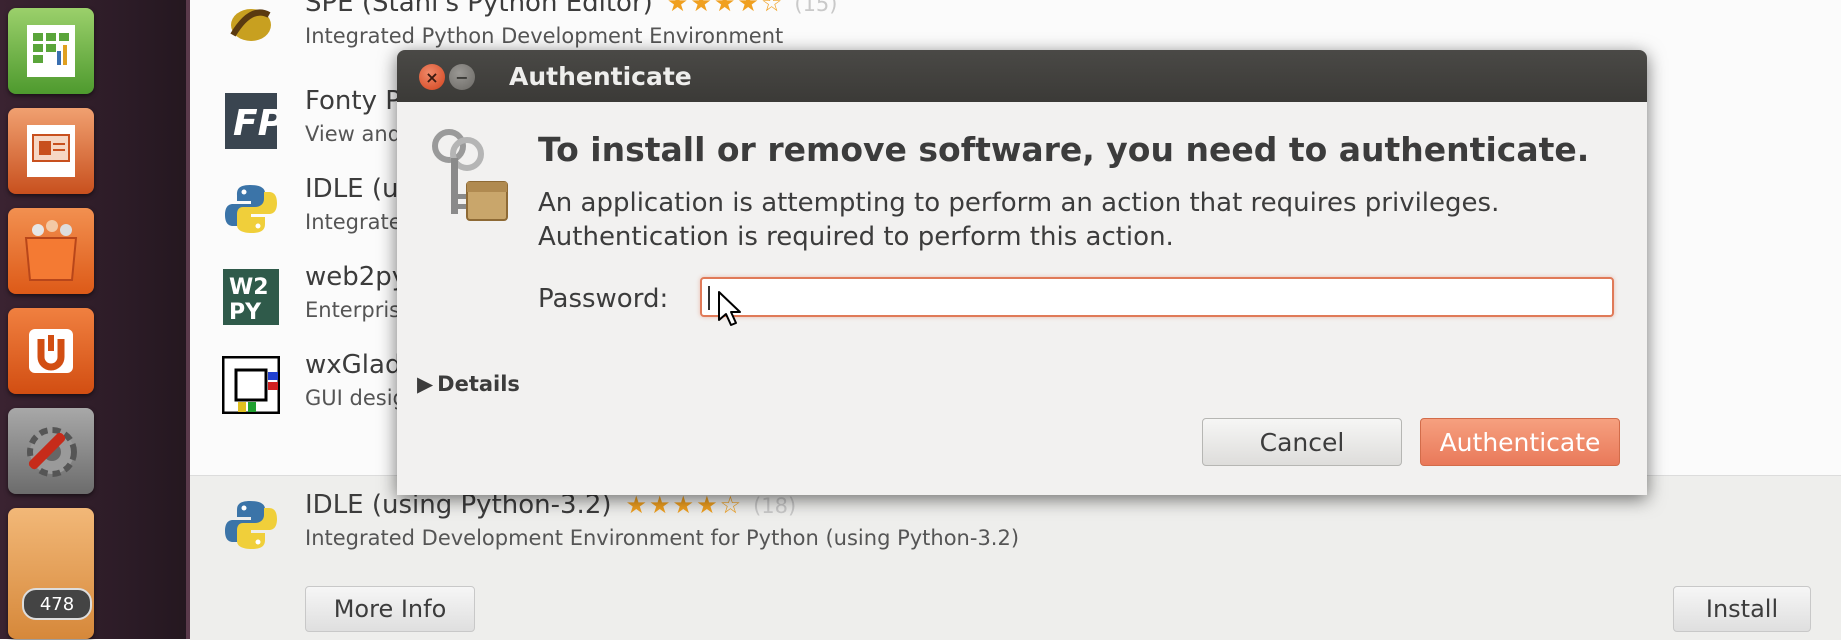  I want to click on password-field, so click(1157, 297).